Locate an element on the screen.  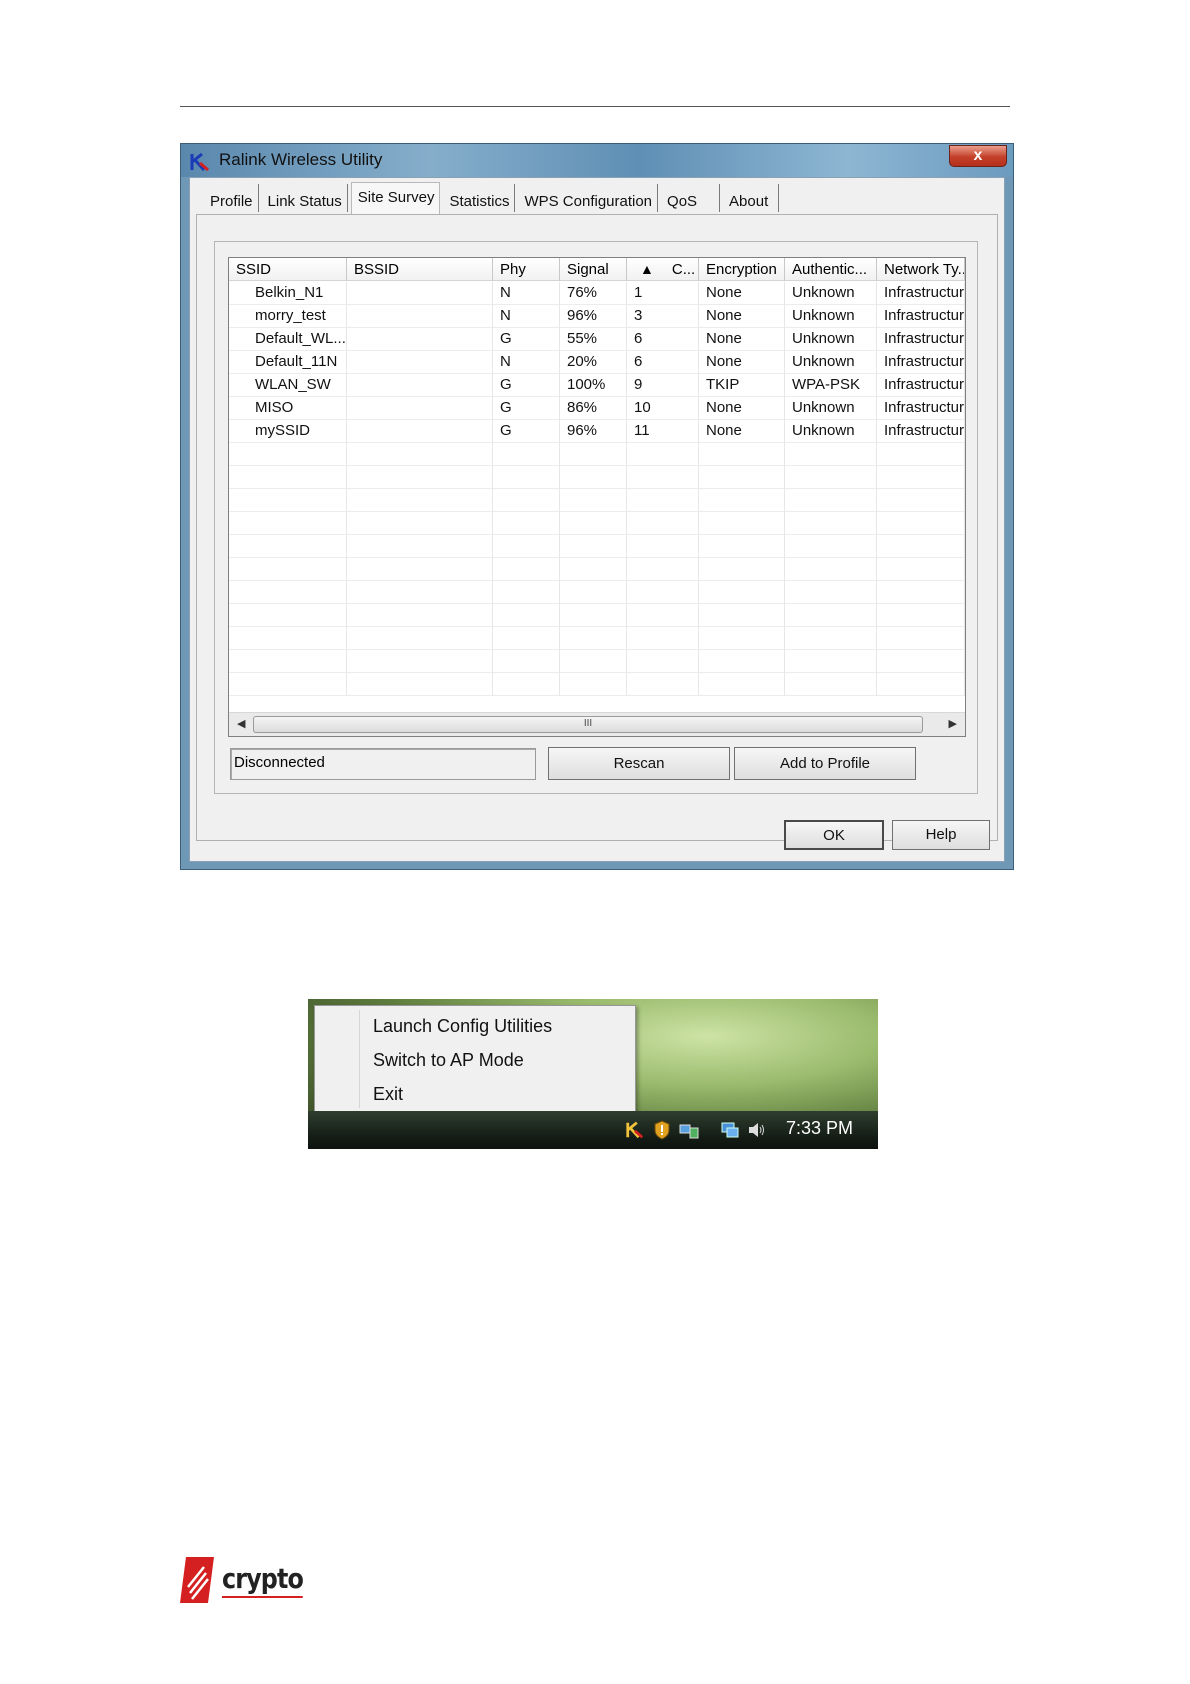
tab-link-status: Link Status is located at coordinates (305, 198).